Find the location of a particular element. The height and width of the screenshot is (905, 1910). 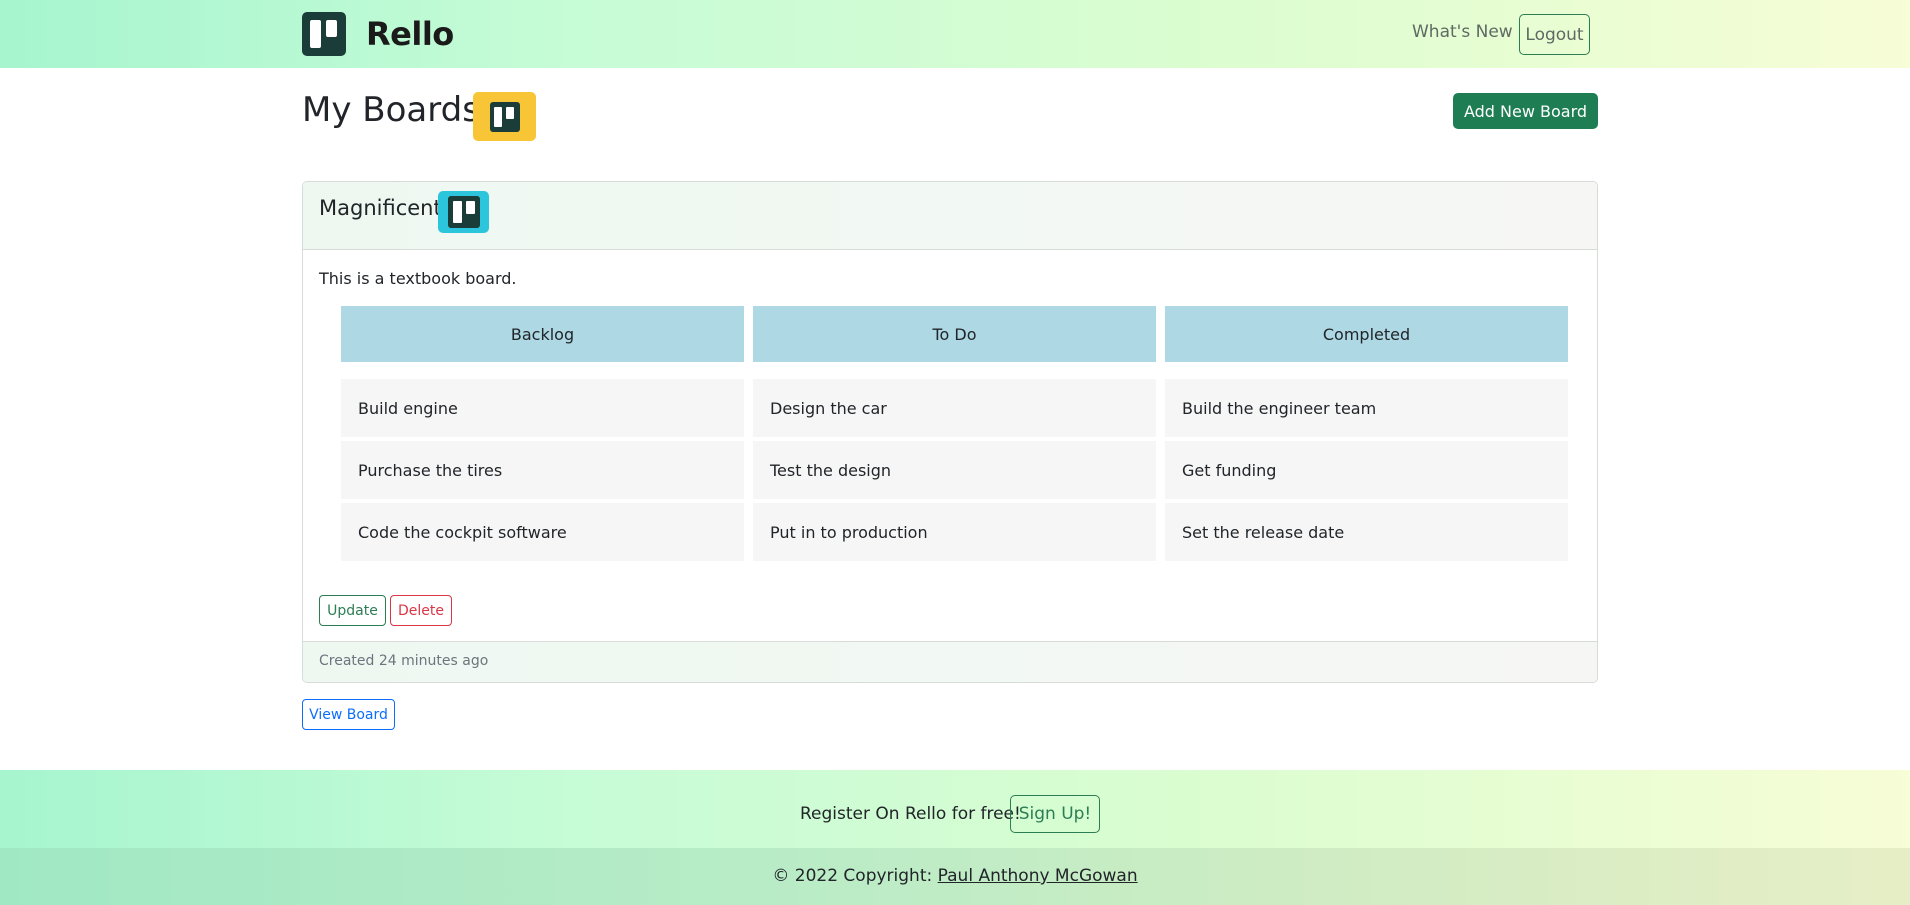

list-item: Set the release date is located at coordinates (1366, 532).